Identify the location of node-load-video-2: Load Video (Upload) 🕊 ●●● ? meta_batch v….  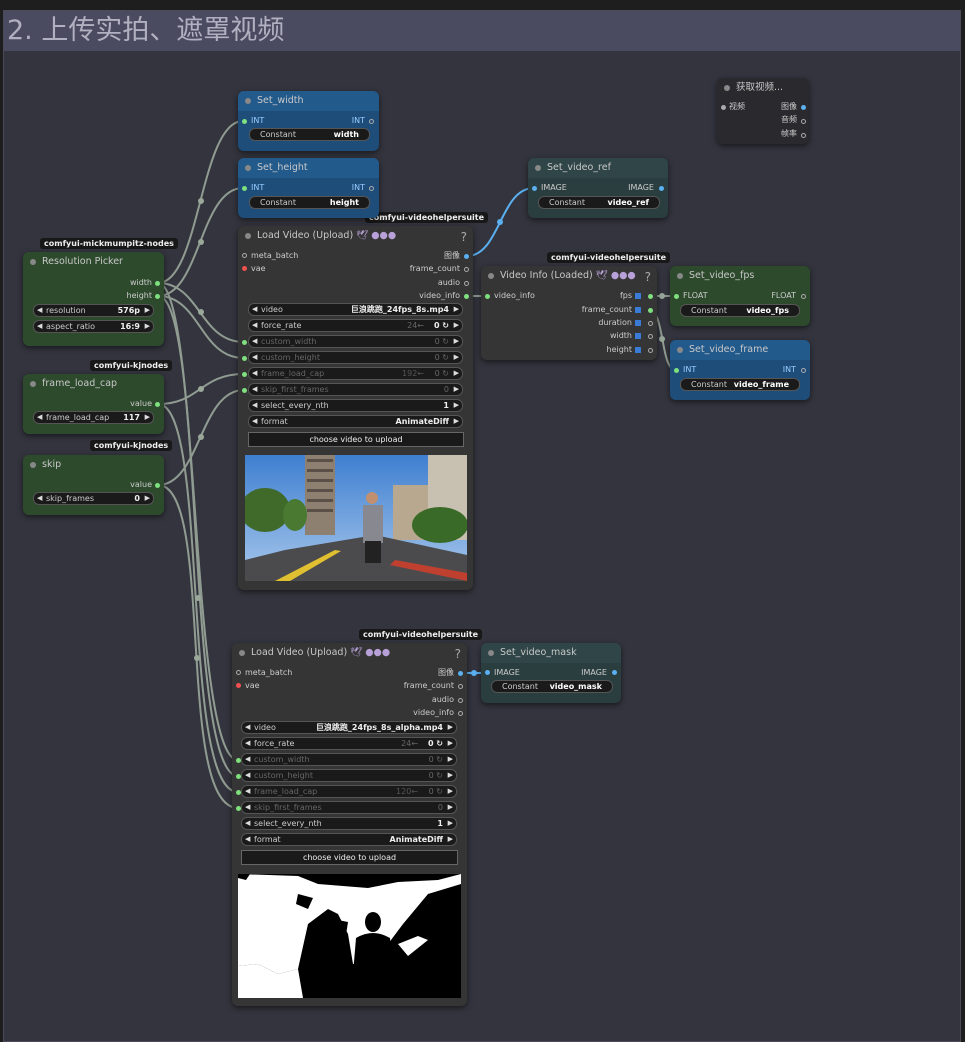
(349, 824).